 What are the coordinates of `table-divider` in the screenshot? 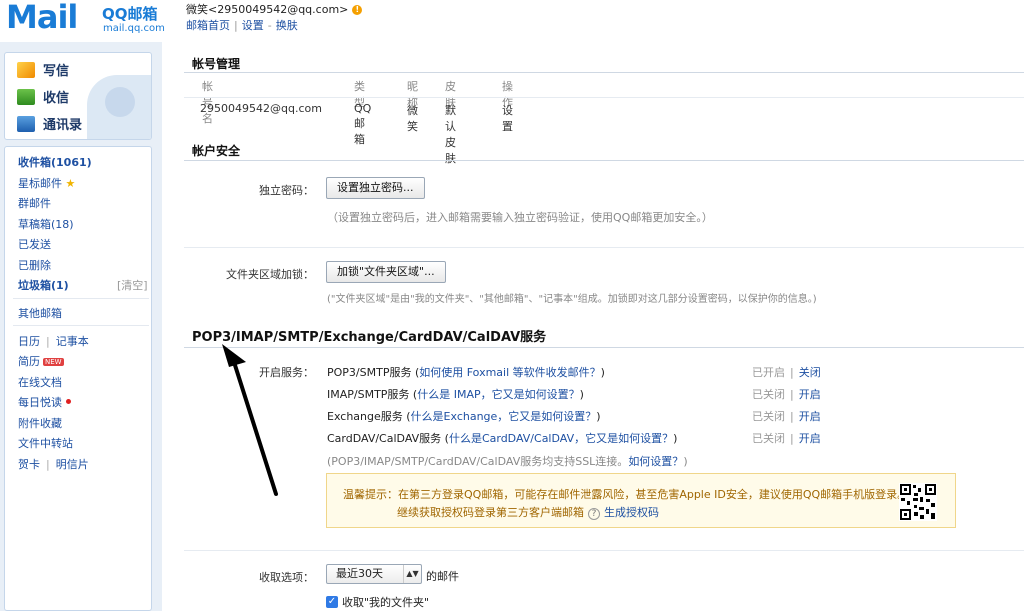 It's located at (604, 97).